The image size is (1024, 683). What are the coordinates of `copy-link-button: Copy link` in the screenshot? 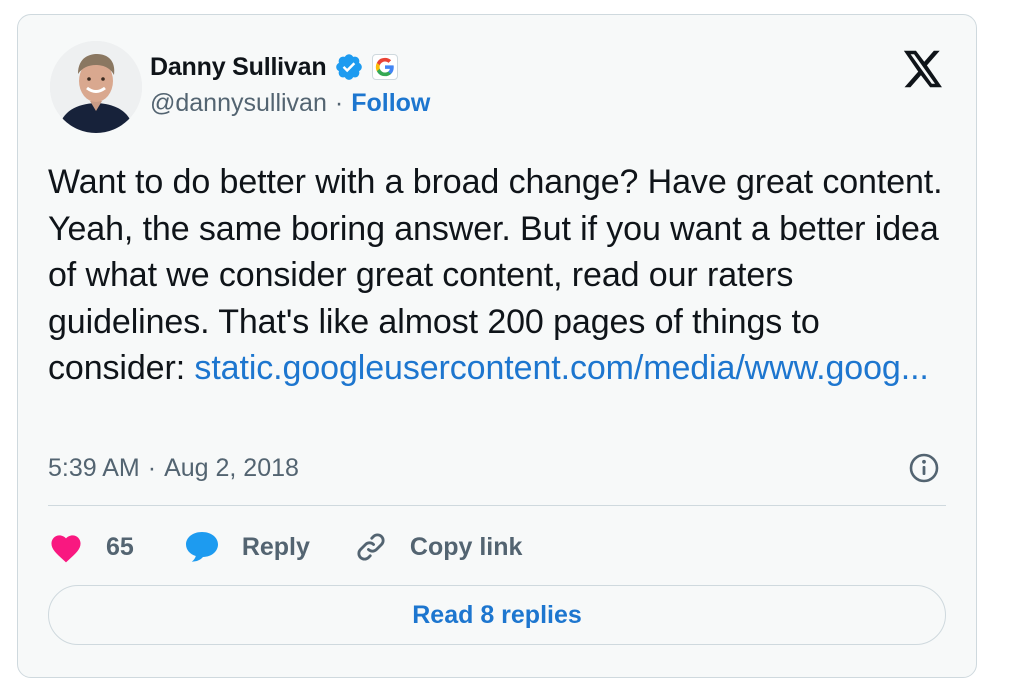 It's located at (438, 547).